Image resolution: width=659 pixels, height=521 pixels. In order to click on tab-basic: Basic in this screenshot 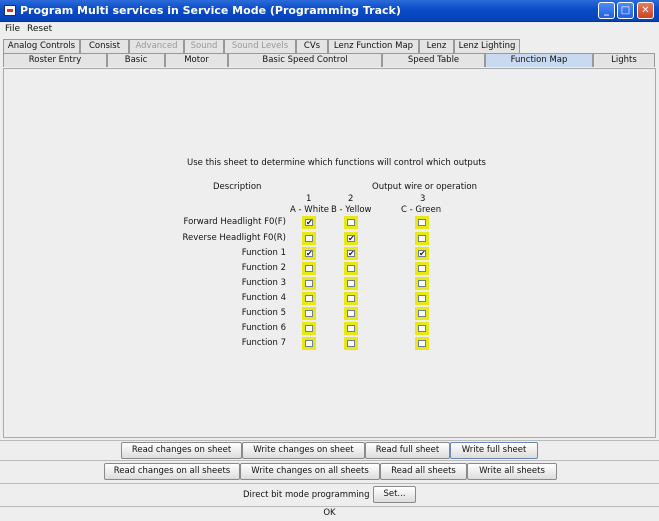, I will do `click(136, 60)`.